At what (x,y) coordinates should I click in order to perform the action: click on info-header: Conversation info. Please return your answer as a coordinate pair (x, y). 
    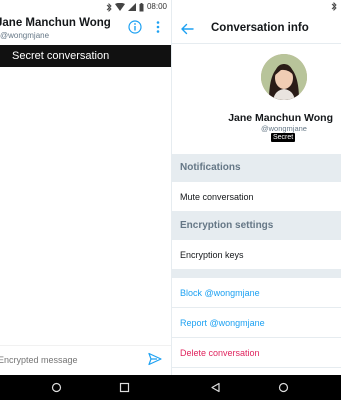
    Looking at the image, I should click on (256, 29).